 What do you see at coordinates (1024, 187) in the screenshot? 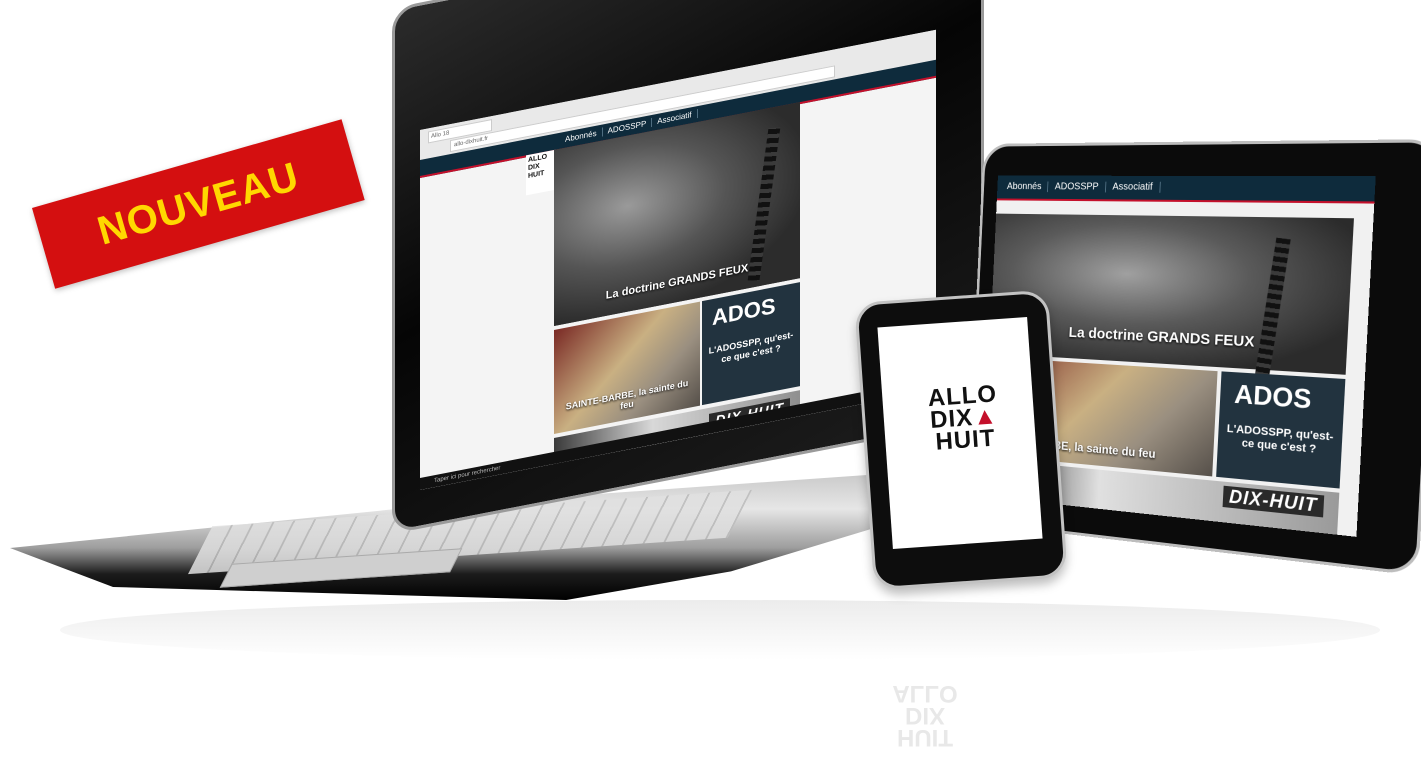
I see `nav-item-abonnes: Abonnés` at bounding box center [1024, 187].